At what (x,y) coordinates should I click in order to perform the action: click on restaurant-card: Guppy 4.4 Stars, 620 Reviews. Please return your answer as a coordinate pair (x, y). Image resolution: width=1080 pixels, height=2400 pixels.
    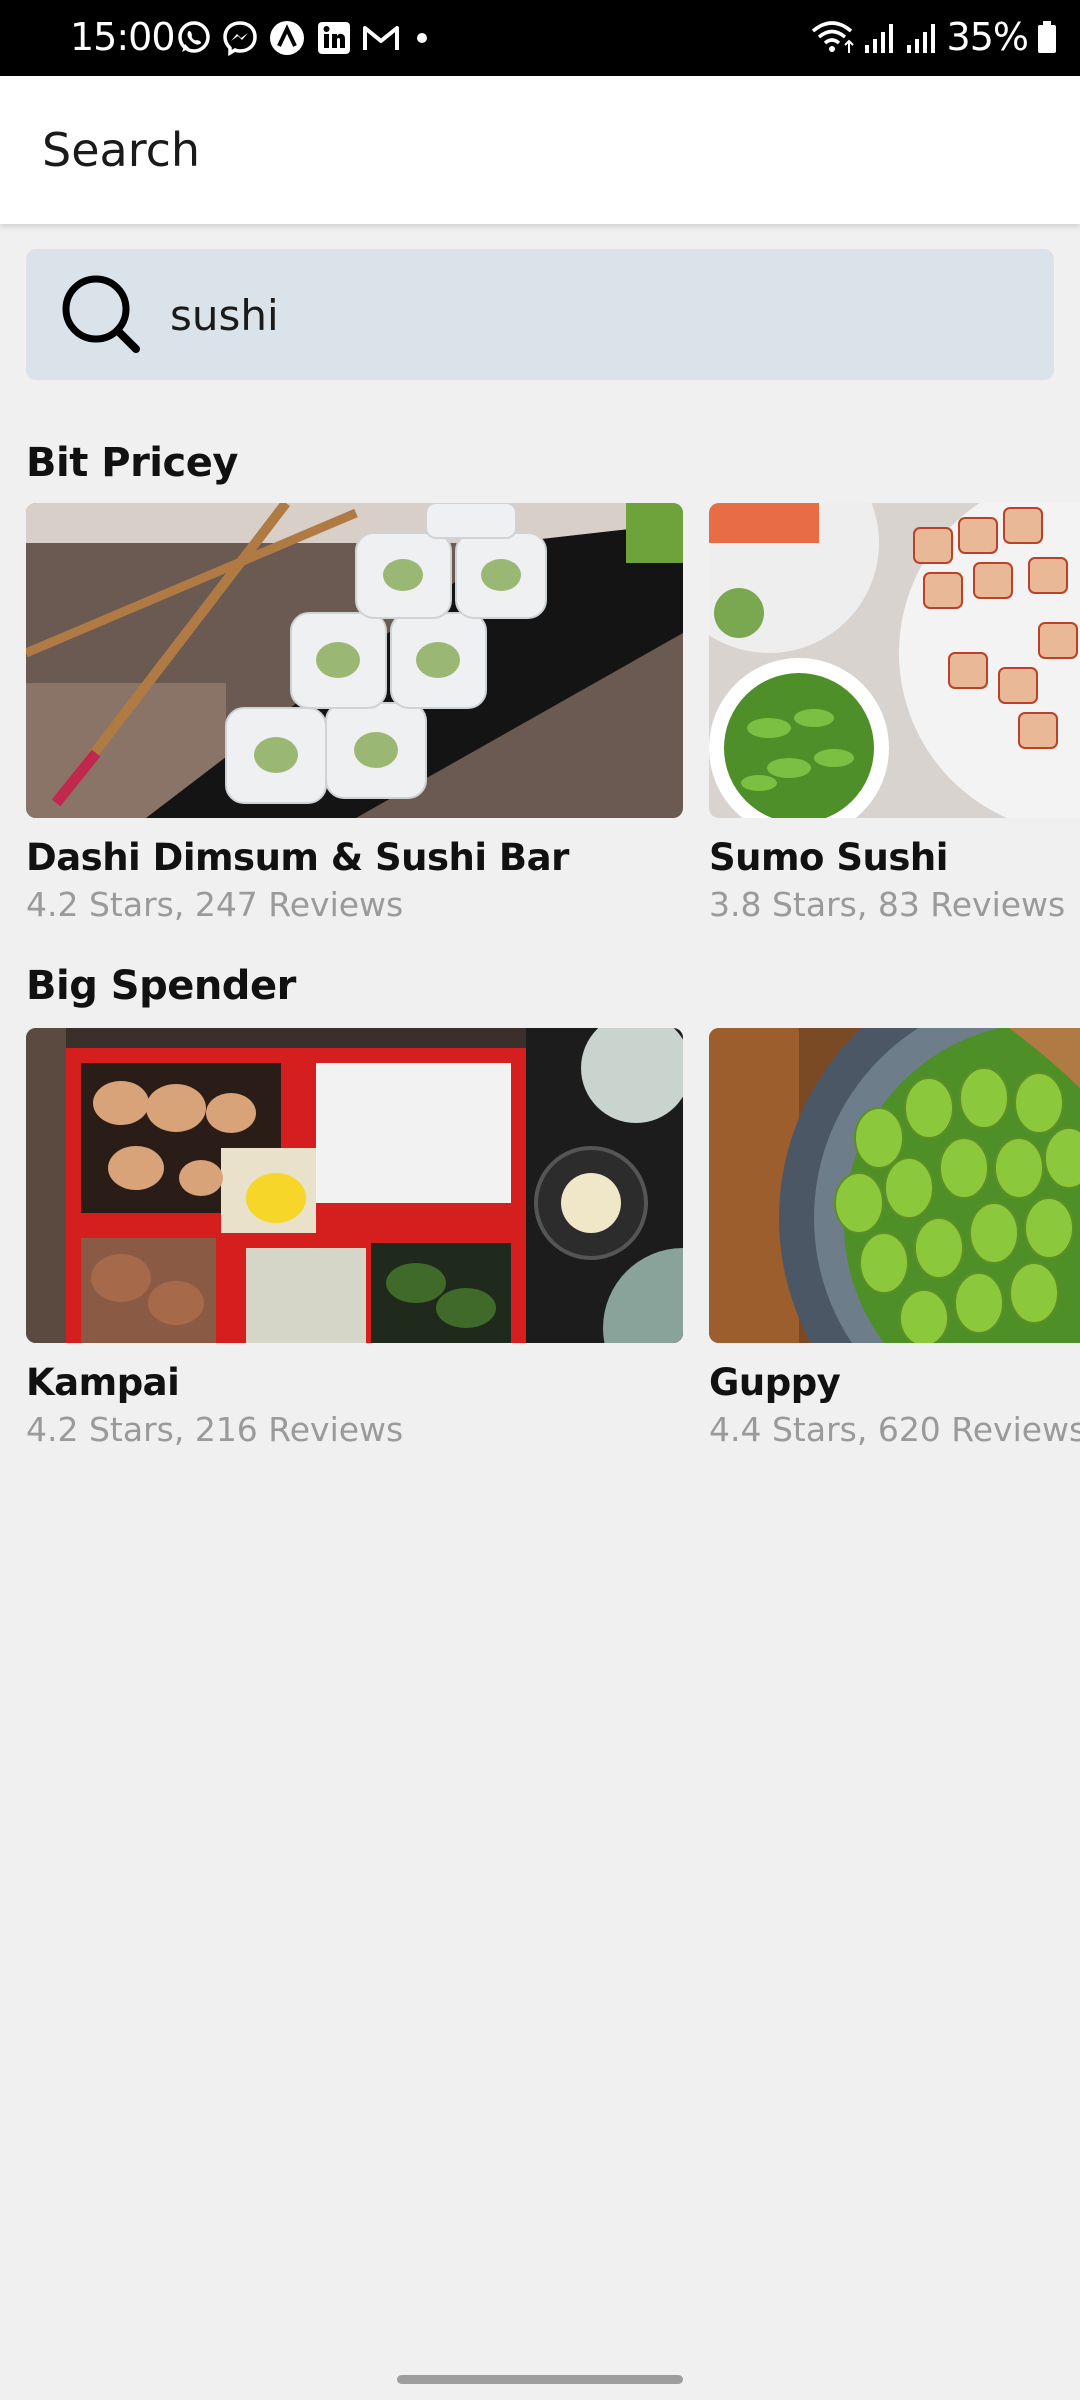
    Looking at the image, I should click on (894, 1240).